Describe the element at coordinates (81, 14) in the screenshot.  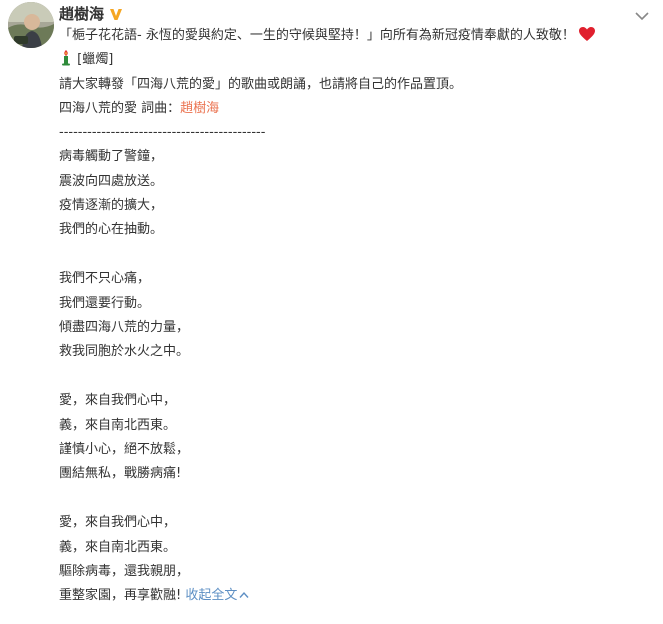
I see `username: 趙樹海` at that location.